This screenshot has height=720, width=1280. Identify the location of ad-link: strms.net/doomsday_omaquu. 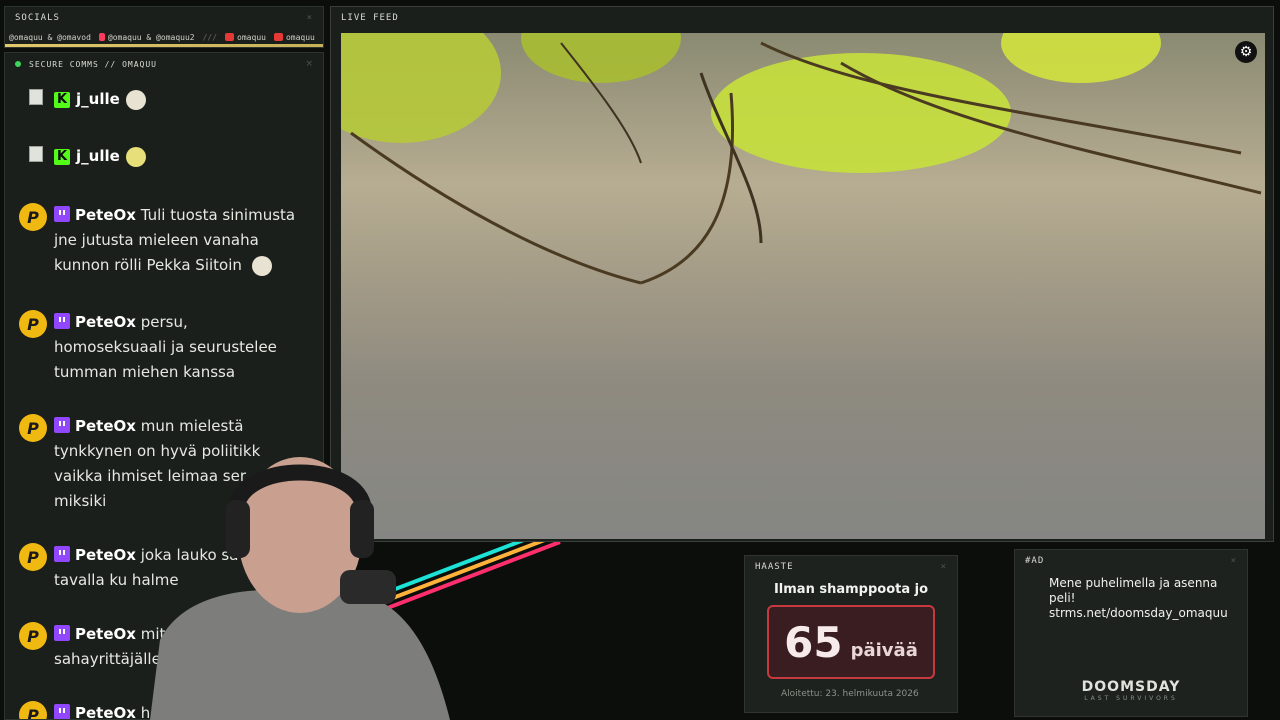
(1148, 613).